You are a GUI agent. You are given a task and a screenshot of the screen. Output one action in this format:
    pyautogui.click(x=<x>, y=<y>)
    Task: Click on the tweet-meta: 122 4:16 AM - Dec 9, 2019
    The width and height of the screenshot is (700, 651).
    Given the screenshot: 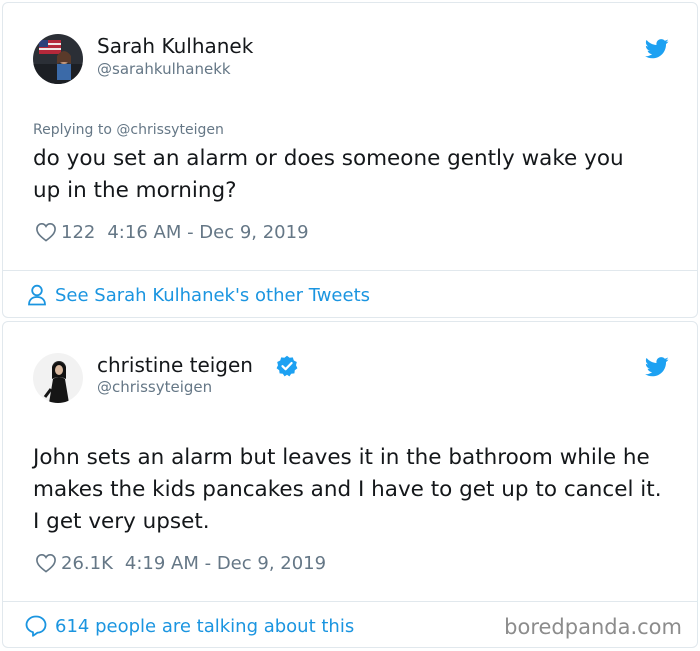 What is the action you would take?
    pyautogui.click(x=172, y=232)
    